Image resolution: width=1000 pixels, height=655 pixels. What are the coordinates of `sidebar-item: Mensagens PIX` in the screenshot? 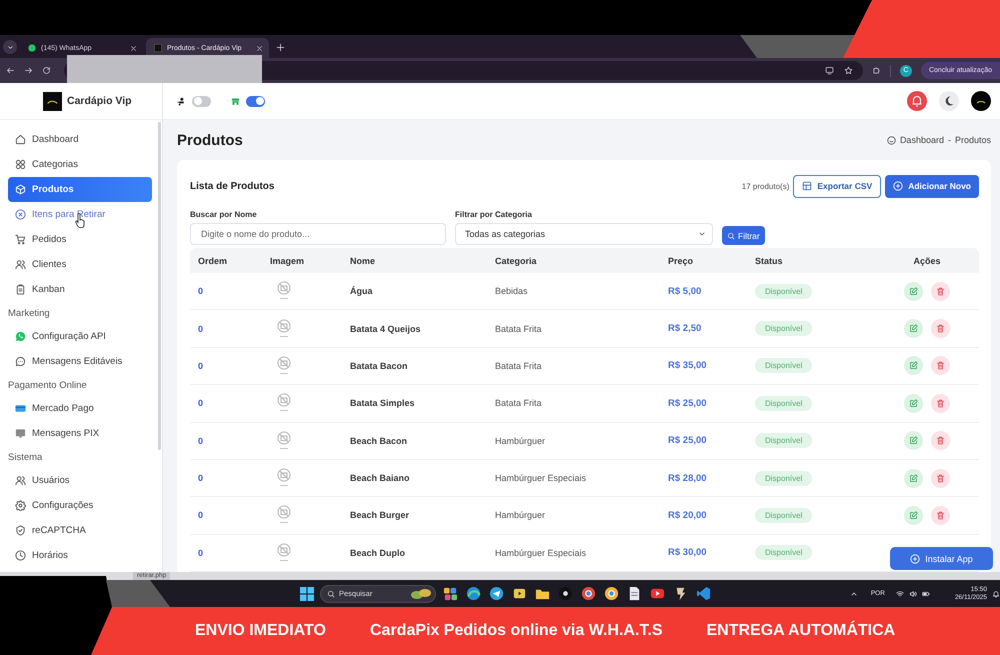 It's located at (80, 433).